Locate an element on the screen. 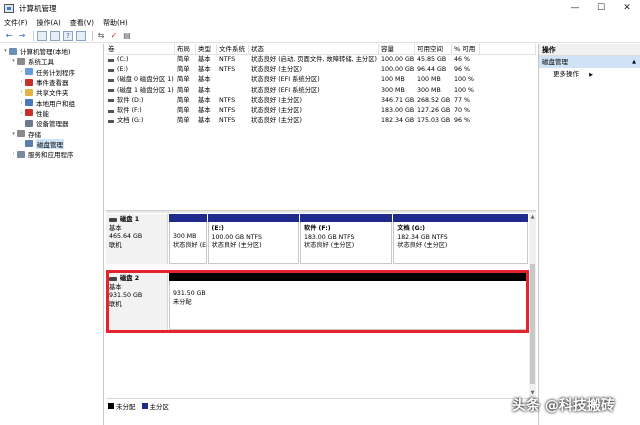 The width and height of the screenshot is (640, 425). disk-1-partition-1: (E:) 100.00 GB NTFS 状态良好 (主分区) is located at coordinates (253, 239).